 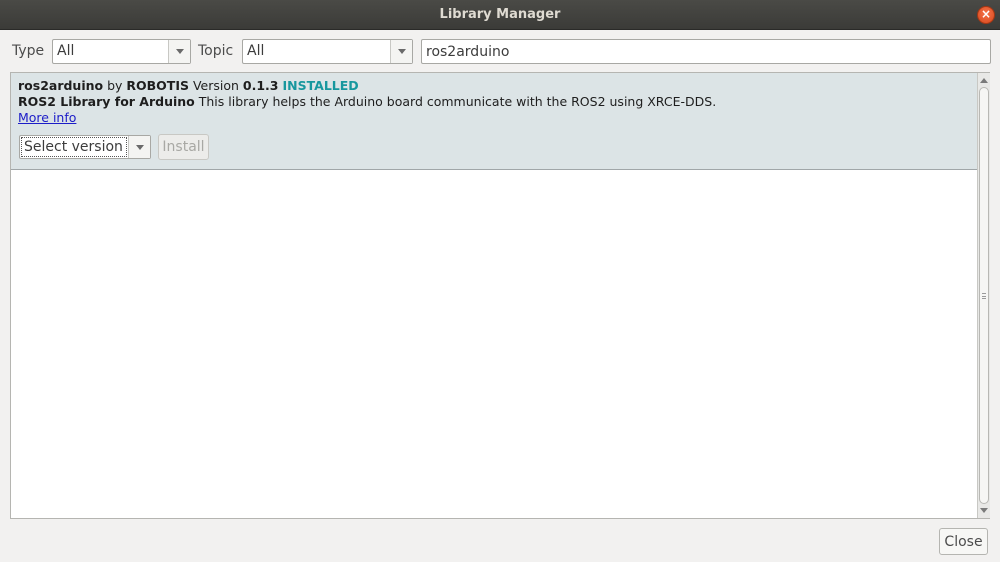 What do you see at coordinates (139, 147) in the screenshot?
I see `version-select-chevron-down-icon` at bounding box center [139, 147].